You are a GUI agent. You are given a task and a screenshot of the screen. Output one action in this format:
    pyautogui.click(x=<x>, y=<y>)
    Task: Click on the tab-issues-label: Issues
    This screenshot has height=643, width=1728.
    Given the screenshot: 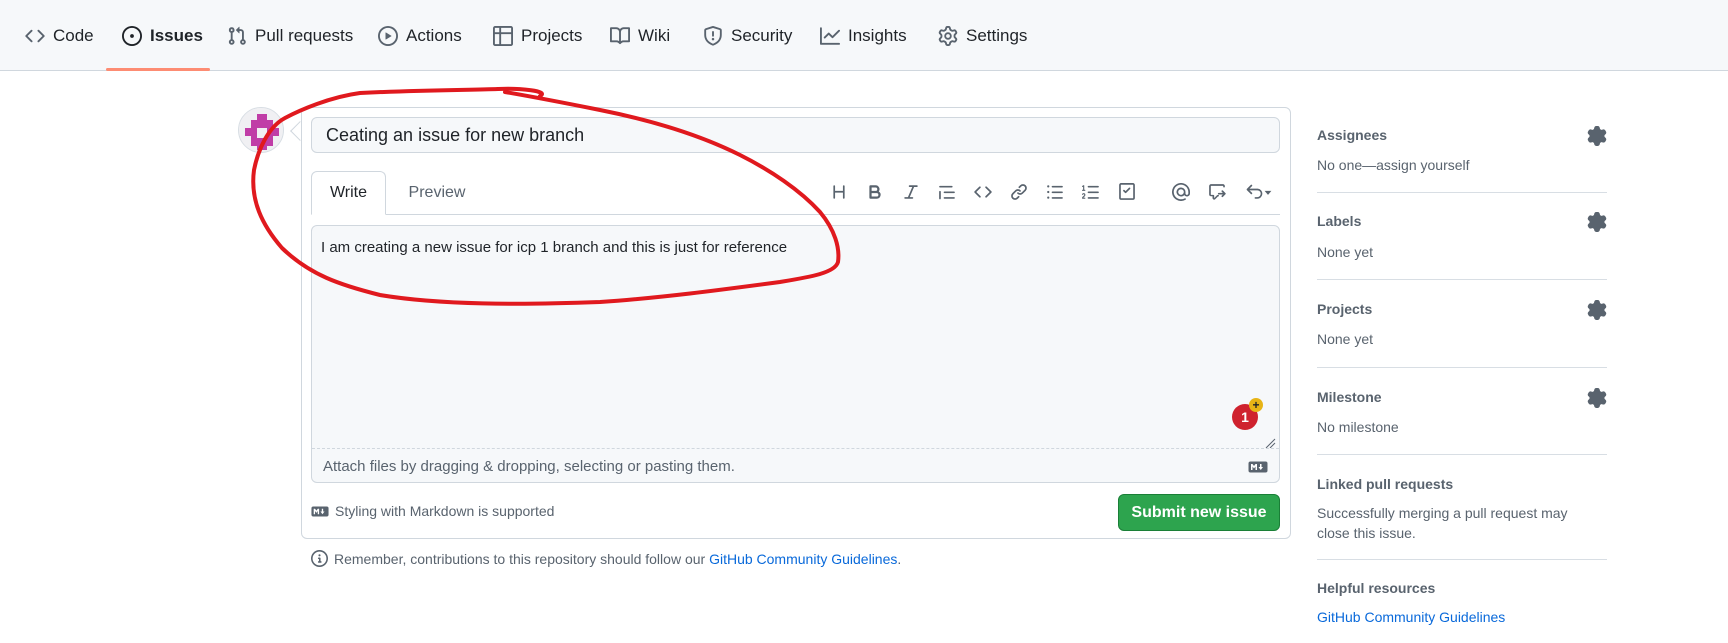 What is the action you would take?
    pyautogui.click(x=176, y=35)
    